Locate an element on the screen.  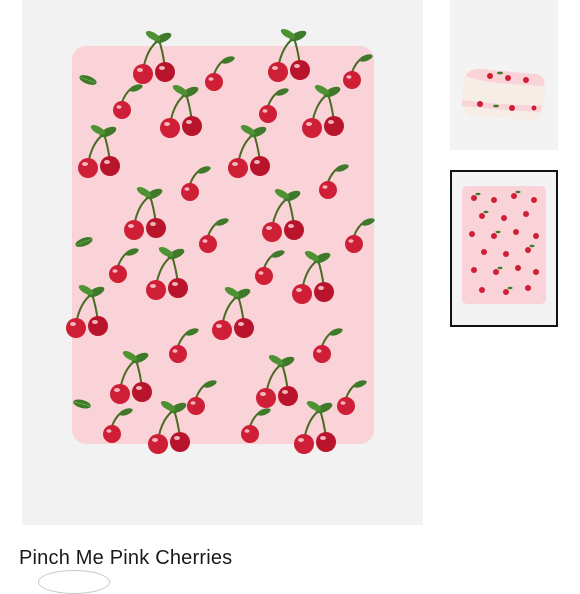
thumbnail-flat-blanket is located at coordinates (504, 248).